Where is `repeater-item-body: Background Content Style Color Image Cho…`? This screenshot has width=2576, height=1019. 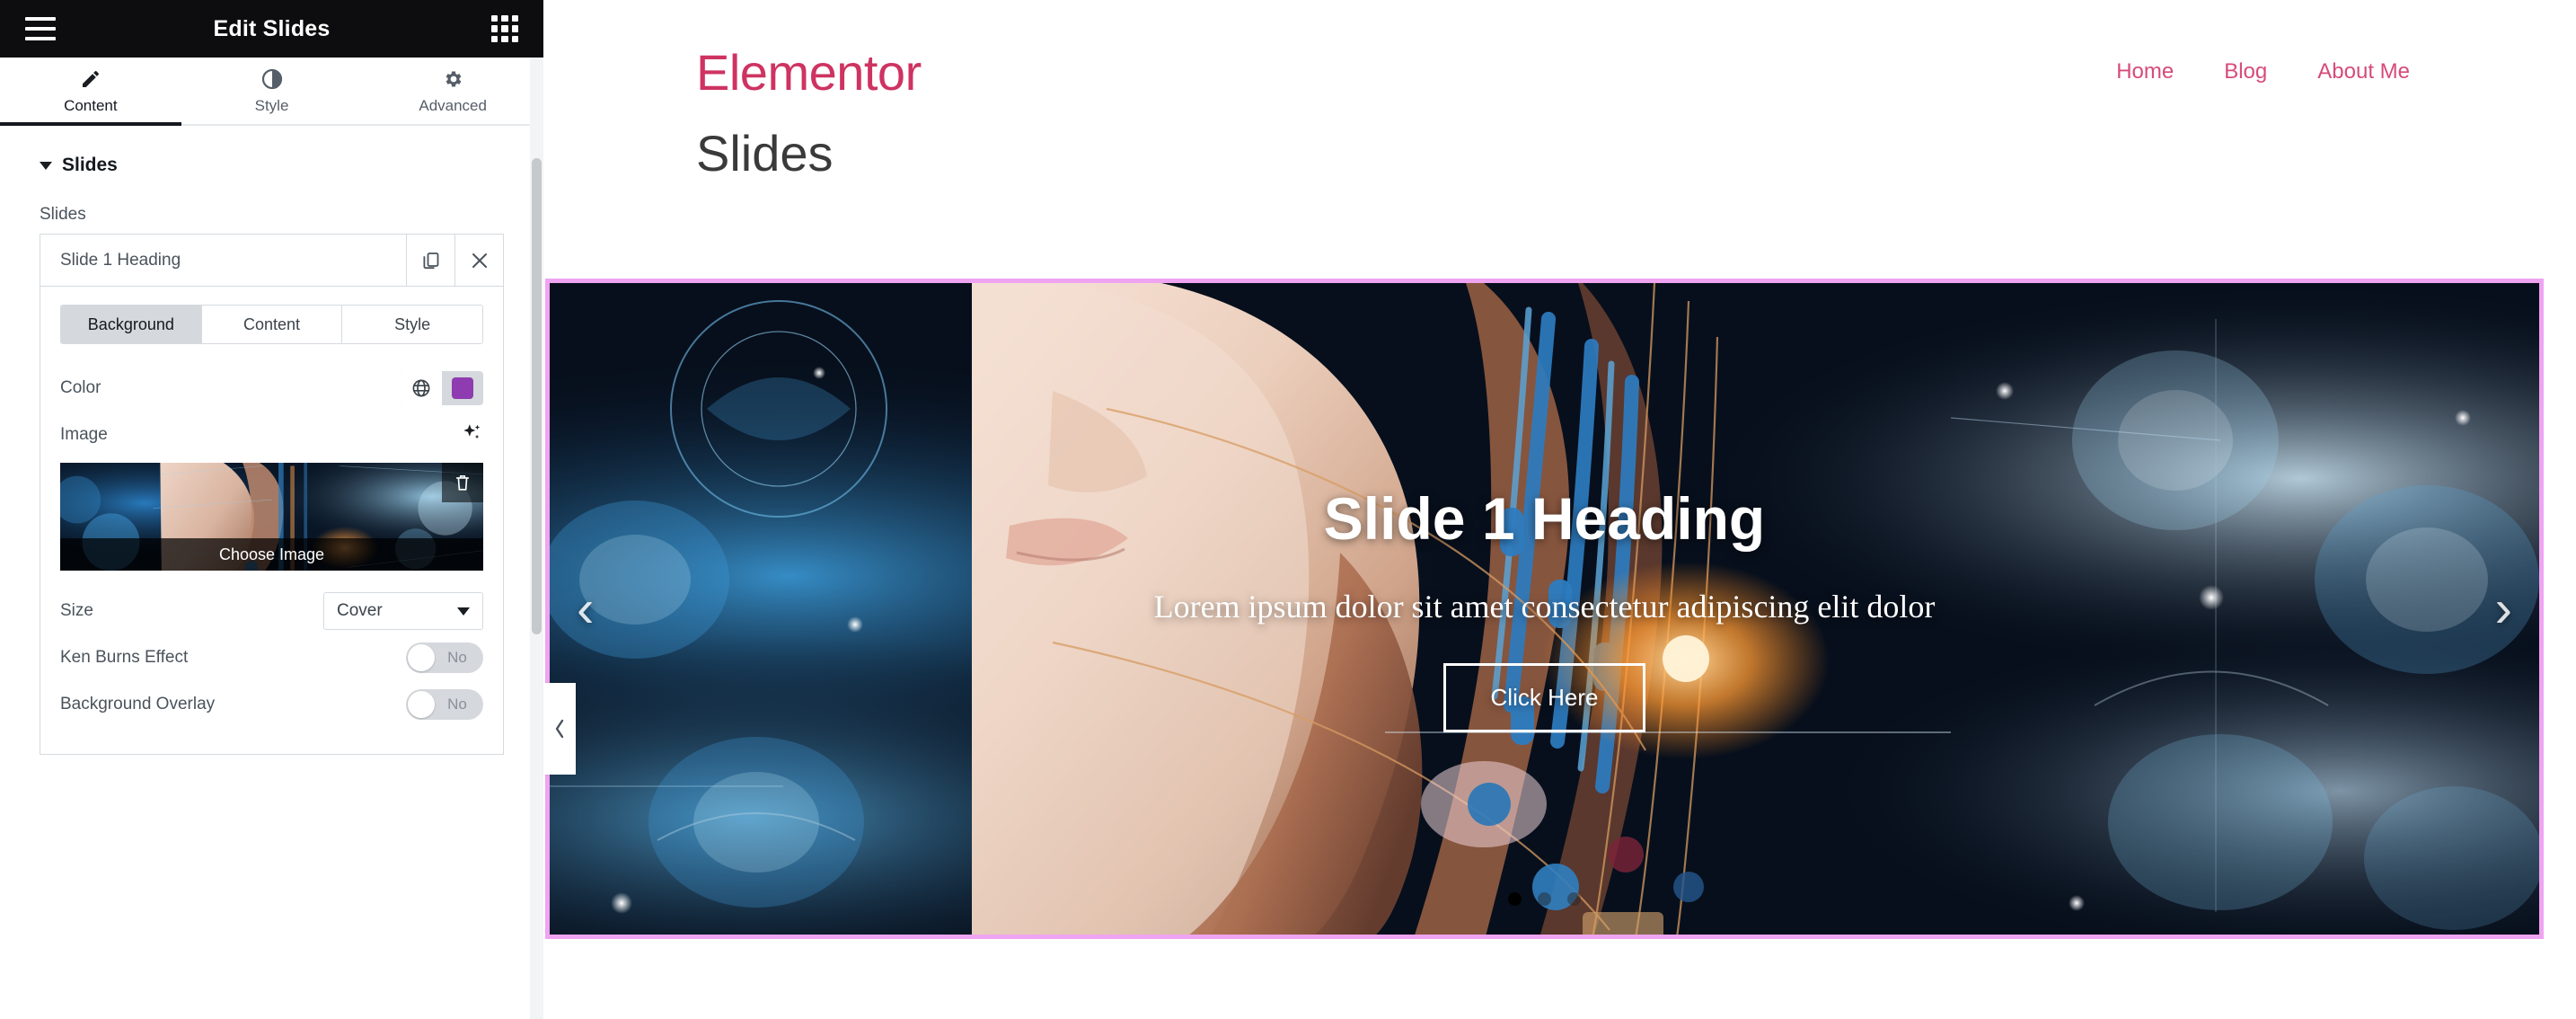
repeater-item-body: Background Content Style Color Image Cho… is located at coordinates (272, 520).